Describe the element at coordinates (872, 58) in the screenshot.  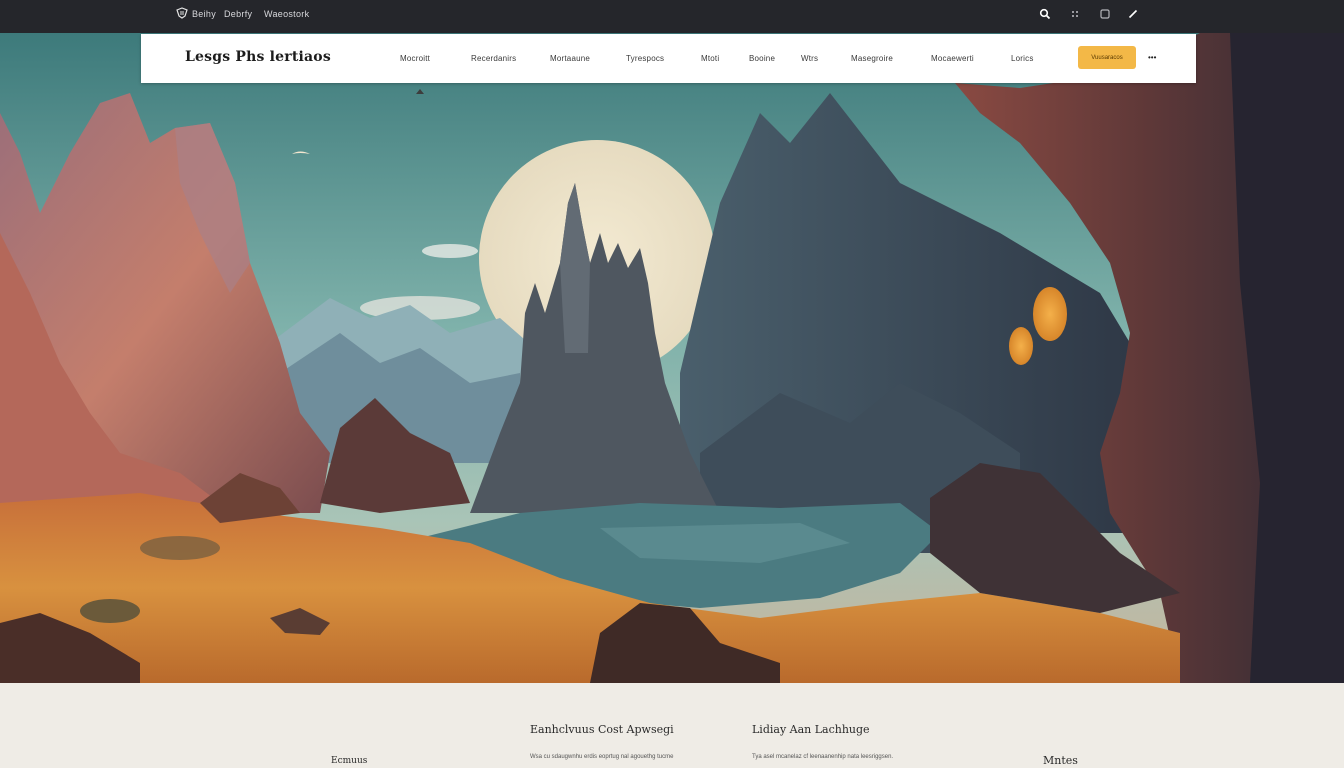
I see `nav-item-8: Masegroire` at that location.